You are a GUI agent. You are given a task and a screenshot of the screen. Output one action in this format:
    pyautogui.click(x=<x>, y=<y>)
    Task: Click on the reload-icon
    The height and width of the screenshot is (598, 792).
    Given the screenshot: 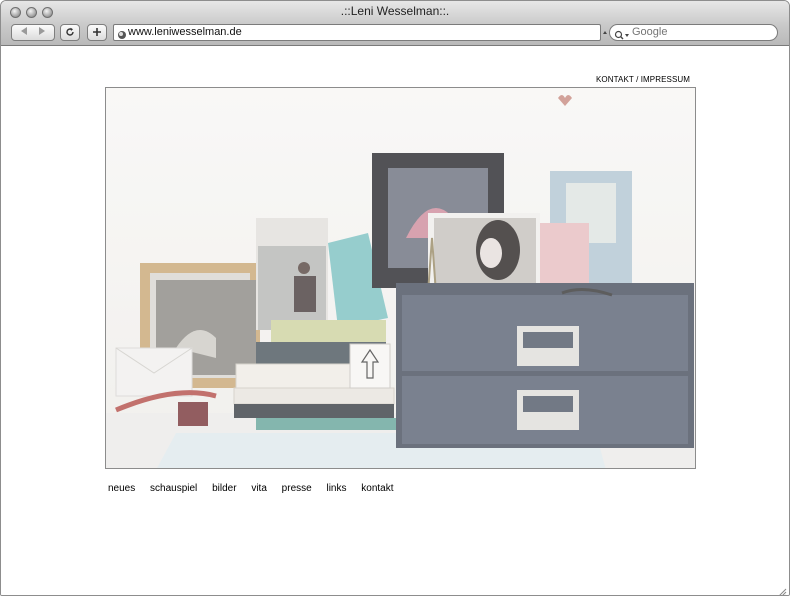 What is the action you would take?
    pyautogui.click(x=70, y=33)
    